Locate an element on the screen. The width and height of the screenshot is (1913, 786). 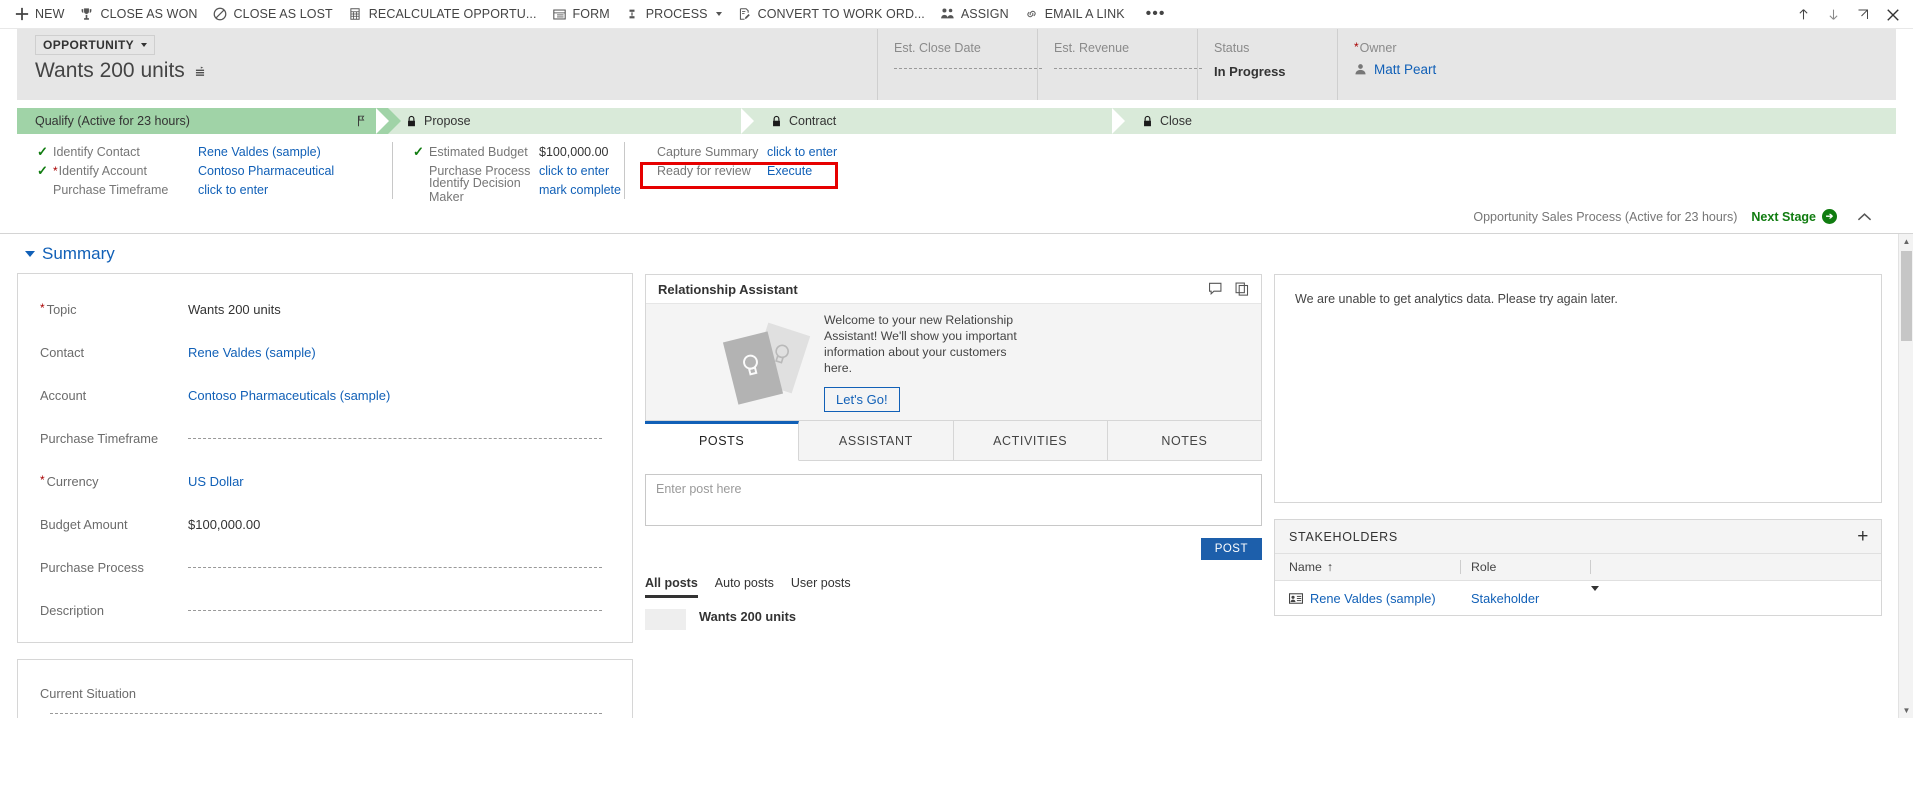
next-stage-button: Next Stage ➔ is located at coordinates (1794, 216).